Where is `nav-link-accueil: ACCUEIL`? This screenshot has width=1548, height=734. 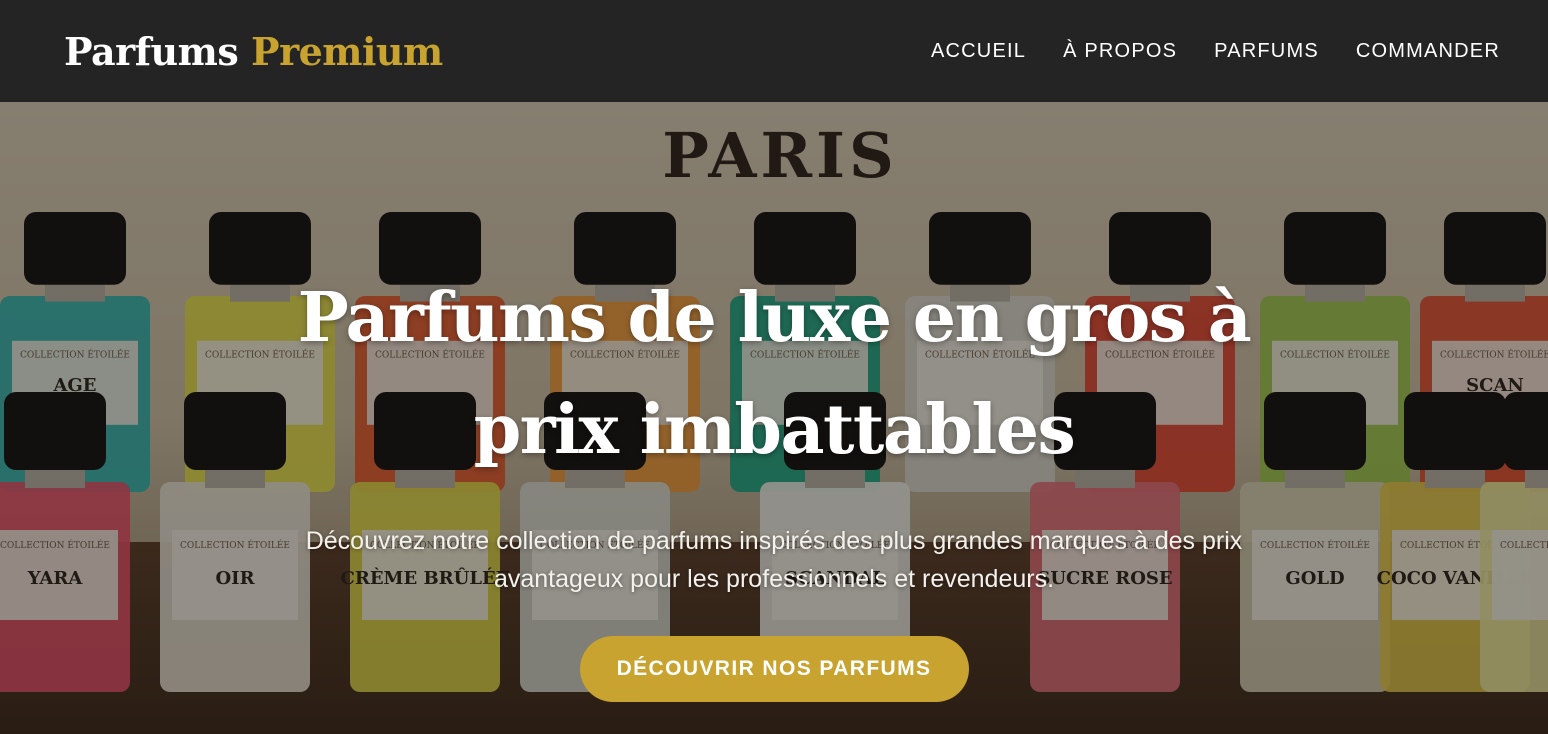 nav-link-accueil: ACCUEIL is located at coordinates (978, 51).